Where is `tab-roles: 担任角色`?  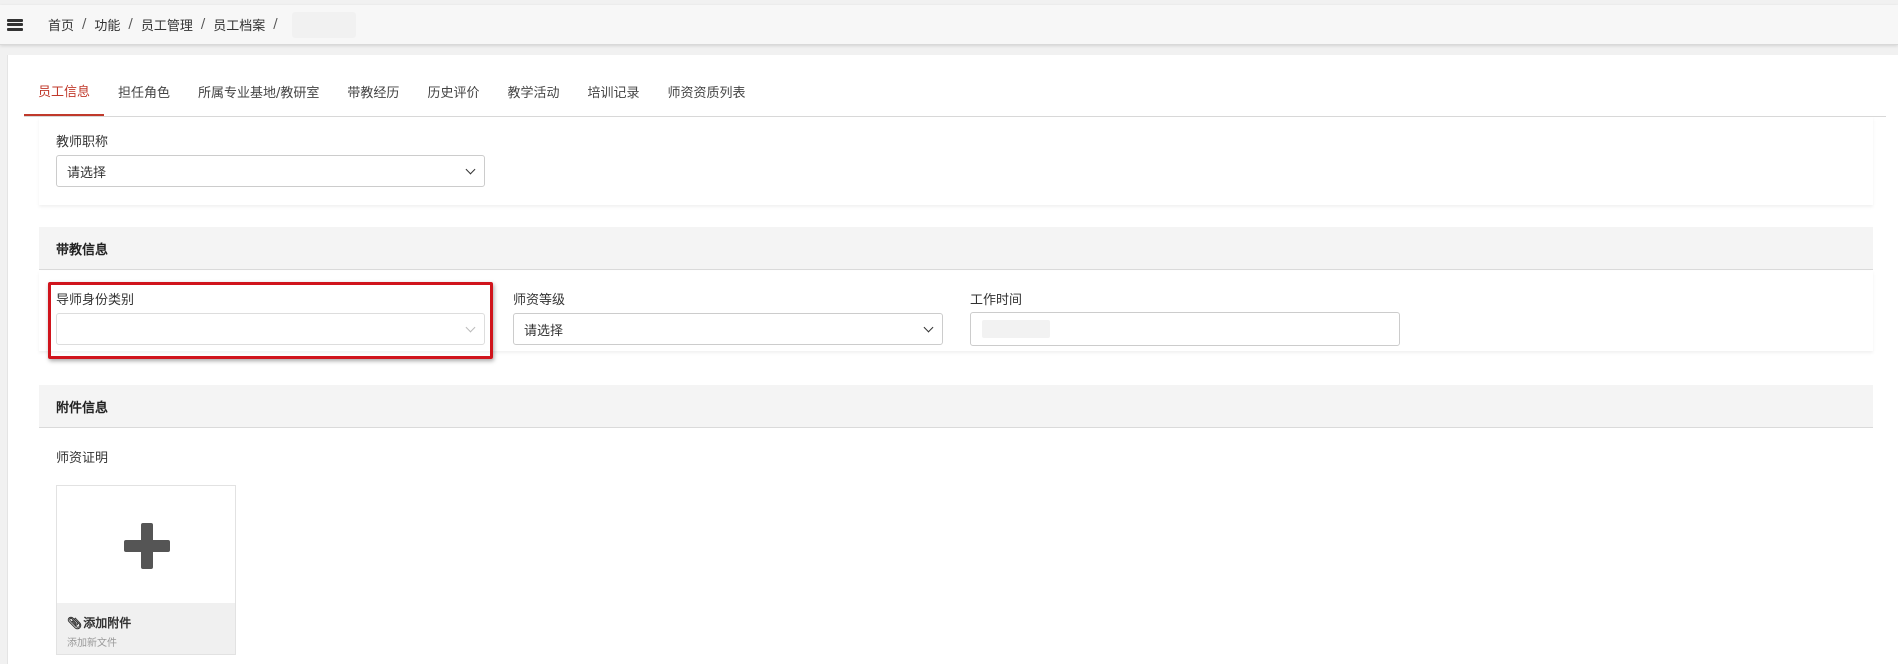 tab-roles: 担任角色 is located at coordinates (144, 85).